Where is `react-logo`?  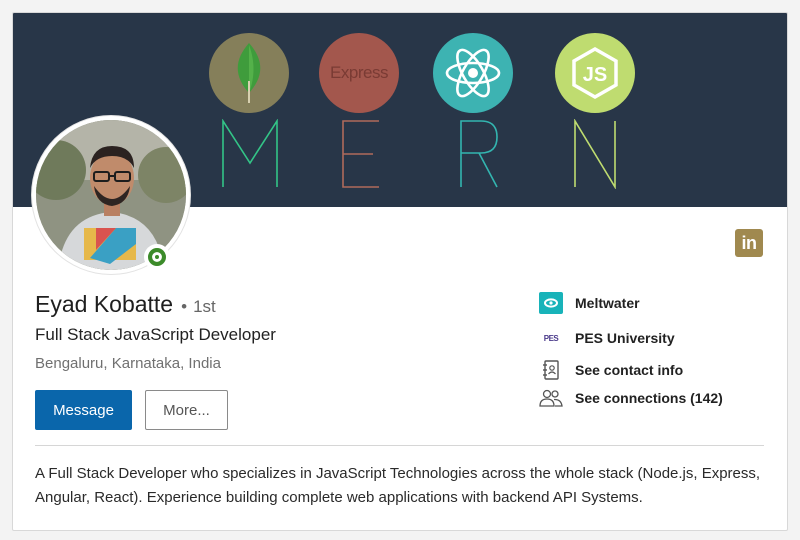 react-logo is located at coordinates (473, 73).